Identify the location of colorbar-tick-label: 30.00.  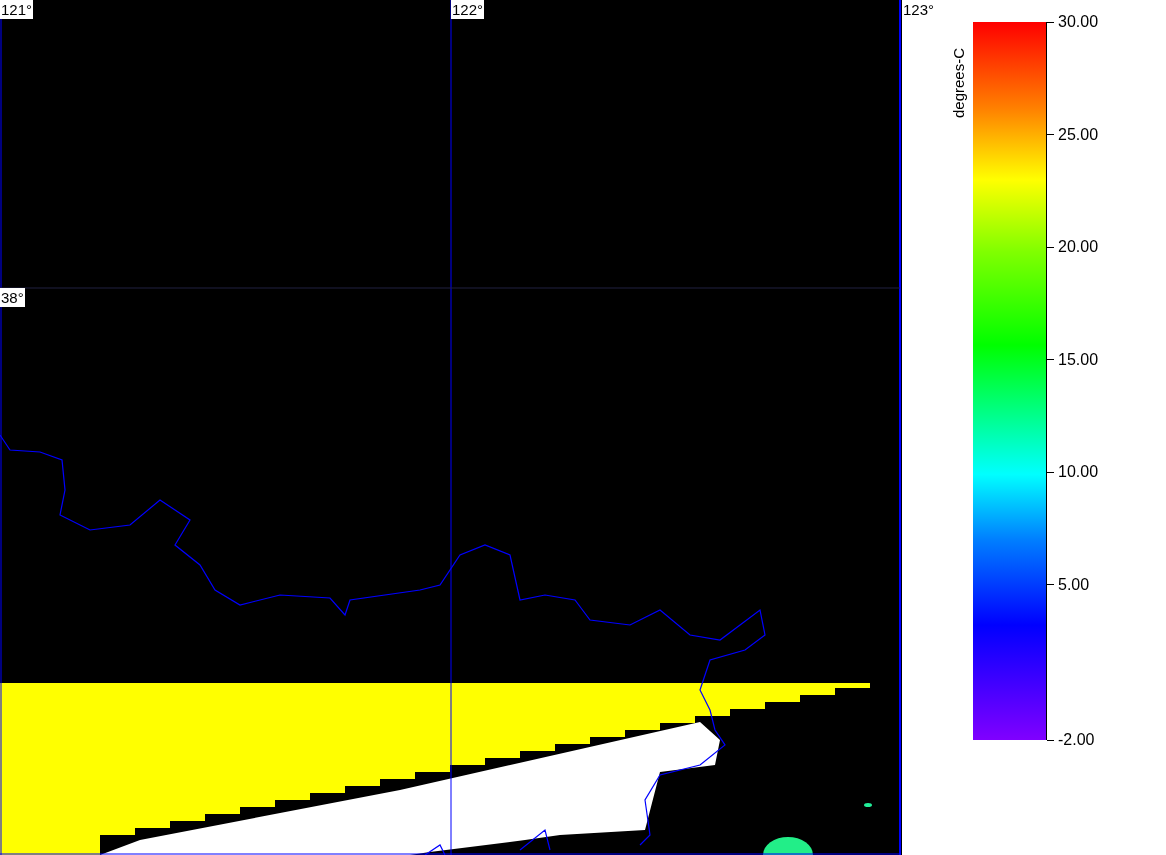
(1078, 22).